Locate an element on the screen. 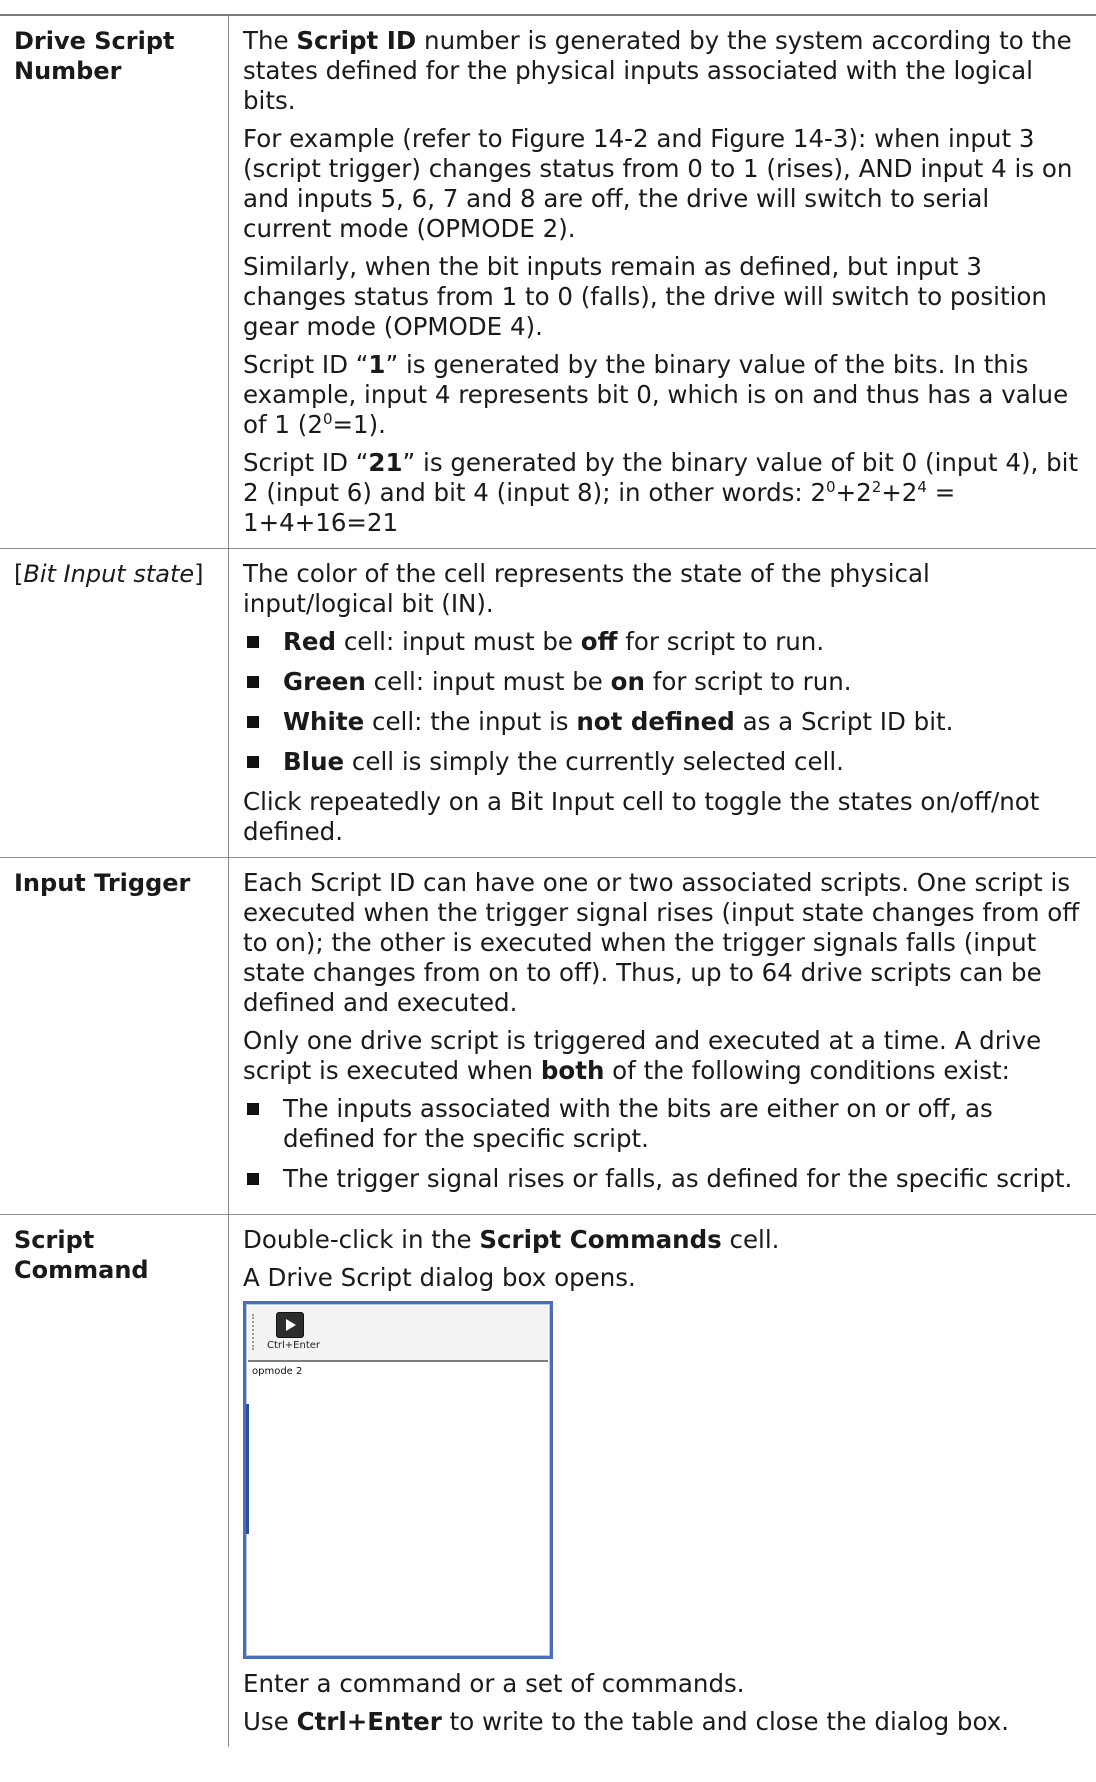  text: as a Script ID bit. is located at coordinates (844, 721).